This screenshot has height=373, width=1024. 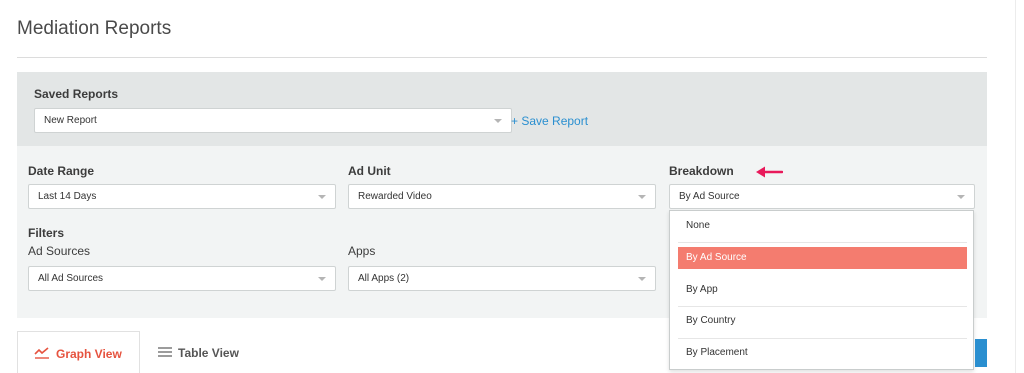 I want to click on apps-select: All Apps (2), so click(x=502, y=278).